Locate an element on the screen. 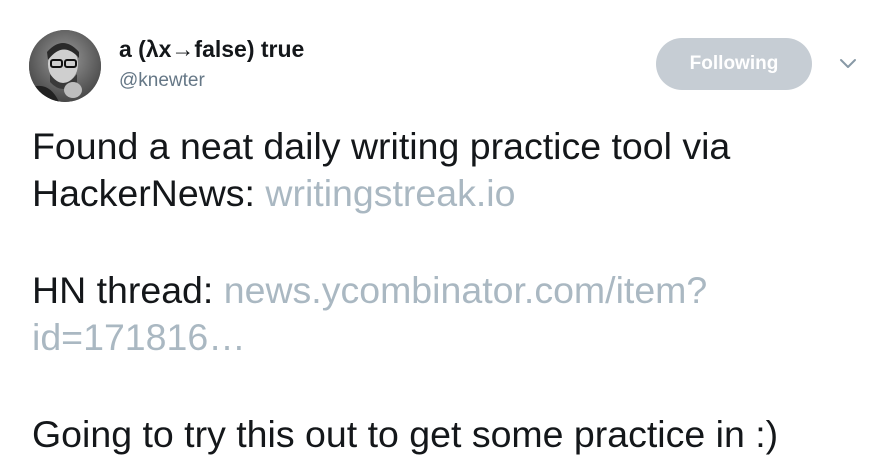 The image size is (880, 462). author-handle: @knewter is located at coordinates (162, 81).